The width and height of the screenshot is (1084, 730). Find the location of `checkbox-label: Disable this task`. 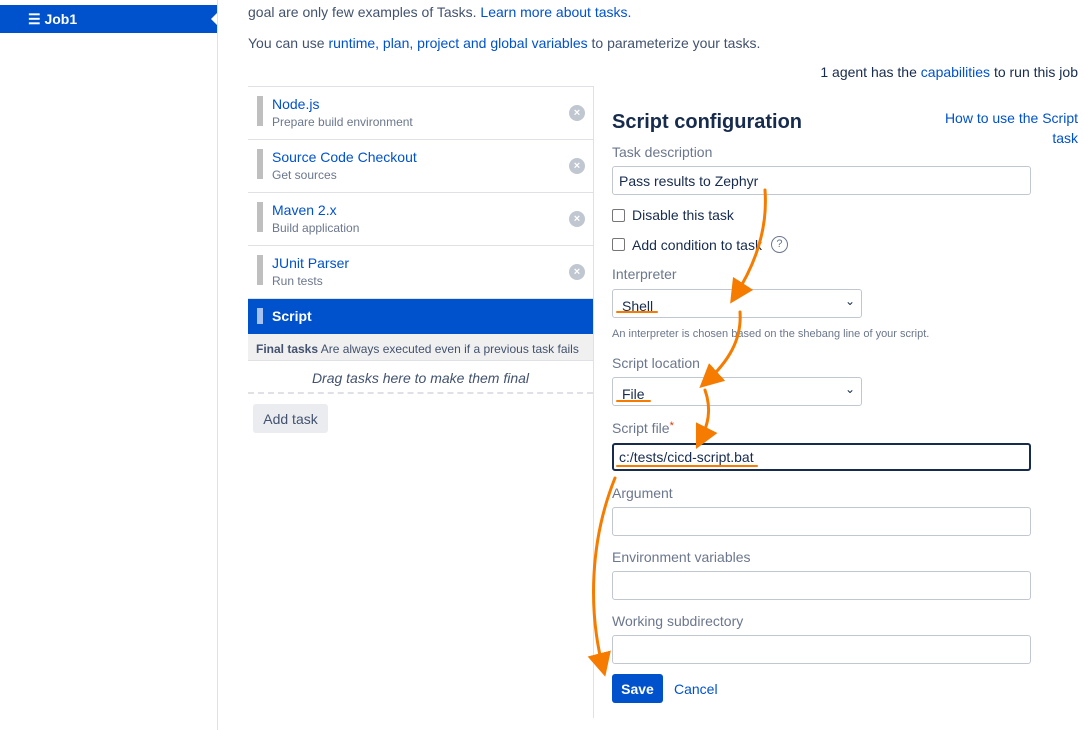

checkbox-label: Disable this task is located at coordinates (683, 215).